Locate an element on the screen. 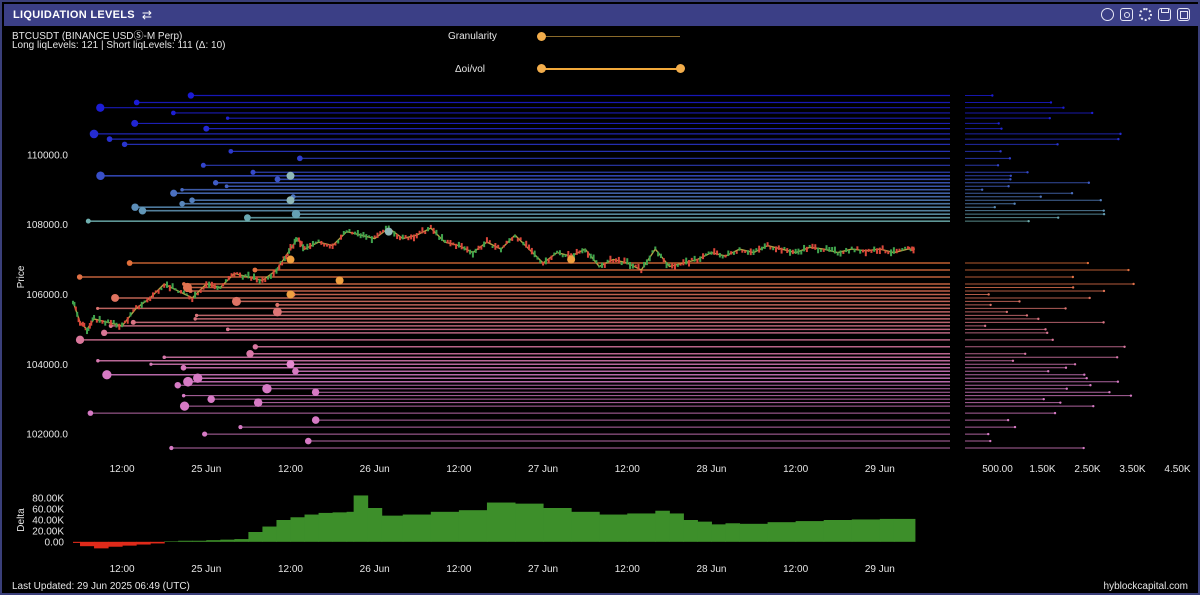 This screenshot has height=595, width=1200. time-tick-label: 25 Jun is located at coordinates (206, 469).